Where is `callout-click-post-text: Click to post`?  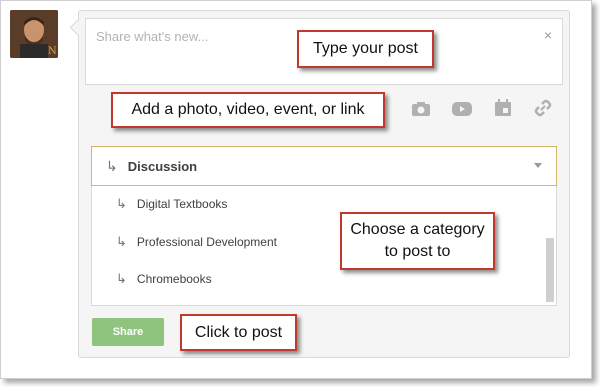
callout-click-post-text: Click to post is located at coordinates (238, 332).